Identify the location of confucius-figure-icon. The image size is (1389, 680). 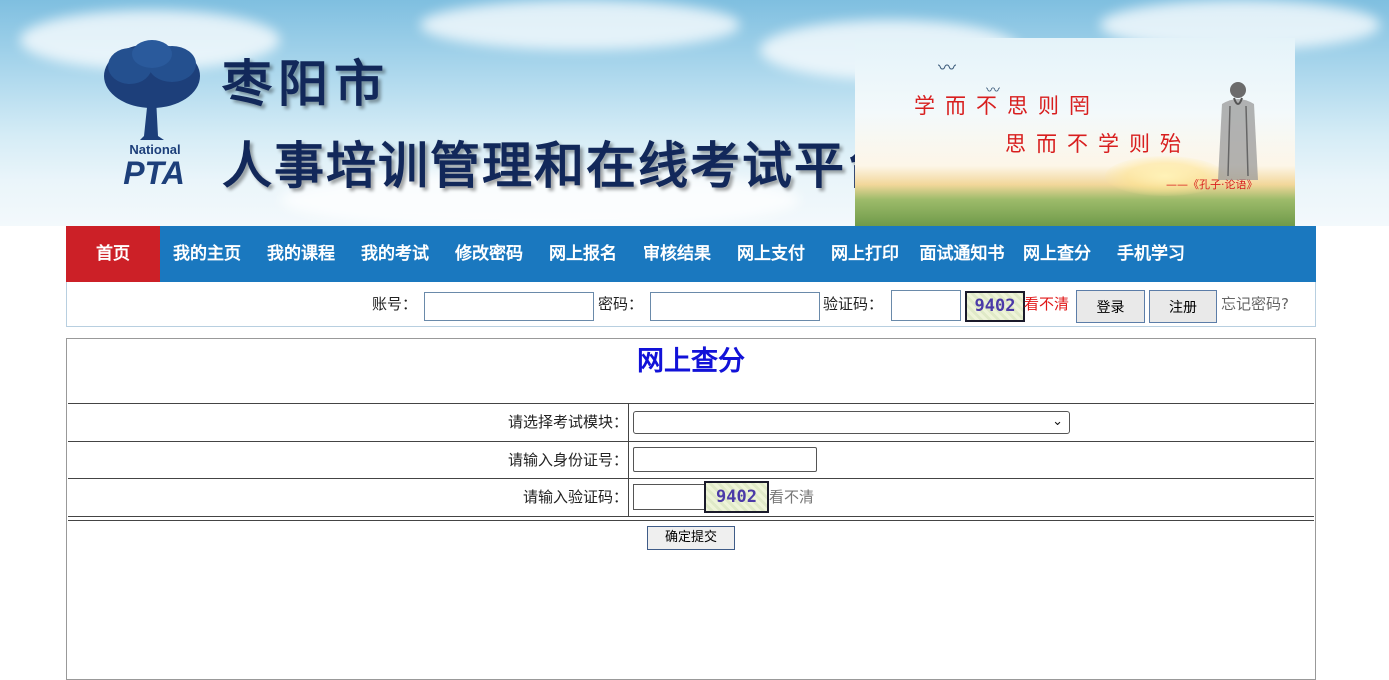
(1238, 131).